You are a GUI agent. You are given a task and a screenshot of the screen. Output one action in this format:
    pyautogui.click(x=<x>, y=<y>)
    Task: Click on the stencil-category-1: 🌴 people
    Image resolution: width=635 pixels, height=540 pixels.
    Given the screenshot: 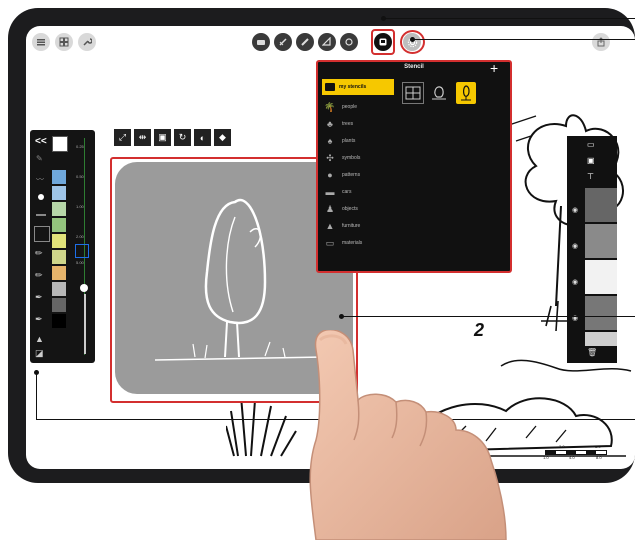 What is the action you would take?
    pyautogui.click(x=359, y=107)
    